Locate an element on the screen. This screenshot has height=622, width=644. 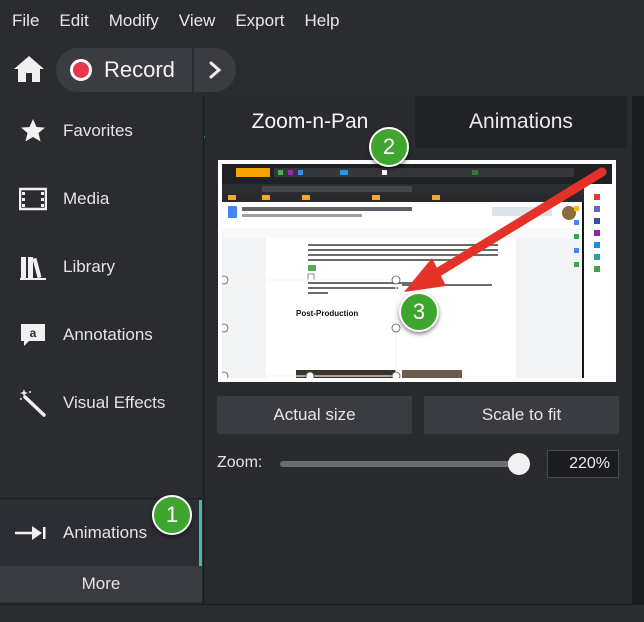
callout-2: 2 is located at coordinates (389, 147).